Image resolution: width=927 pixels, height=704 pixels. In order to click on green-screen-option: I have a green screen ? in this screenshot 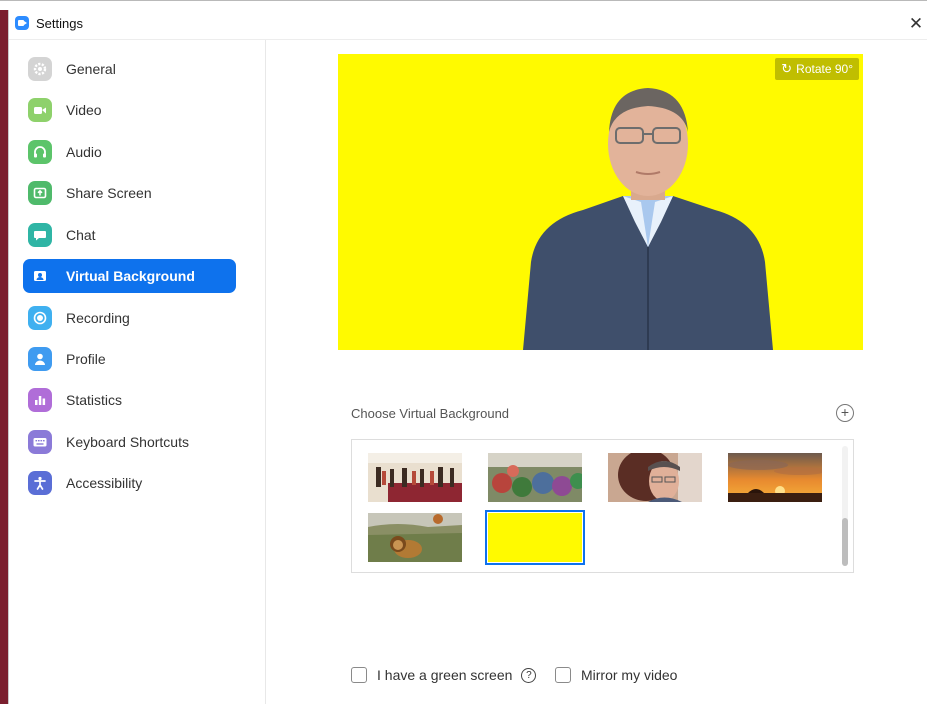, I will do `click(444, 675)`.